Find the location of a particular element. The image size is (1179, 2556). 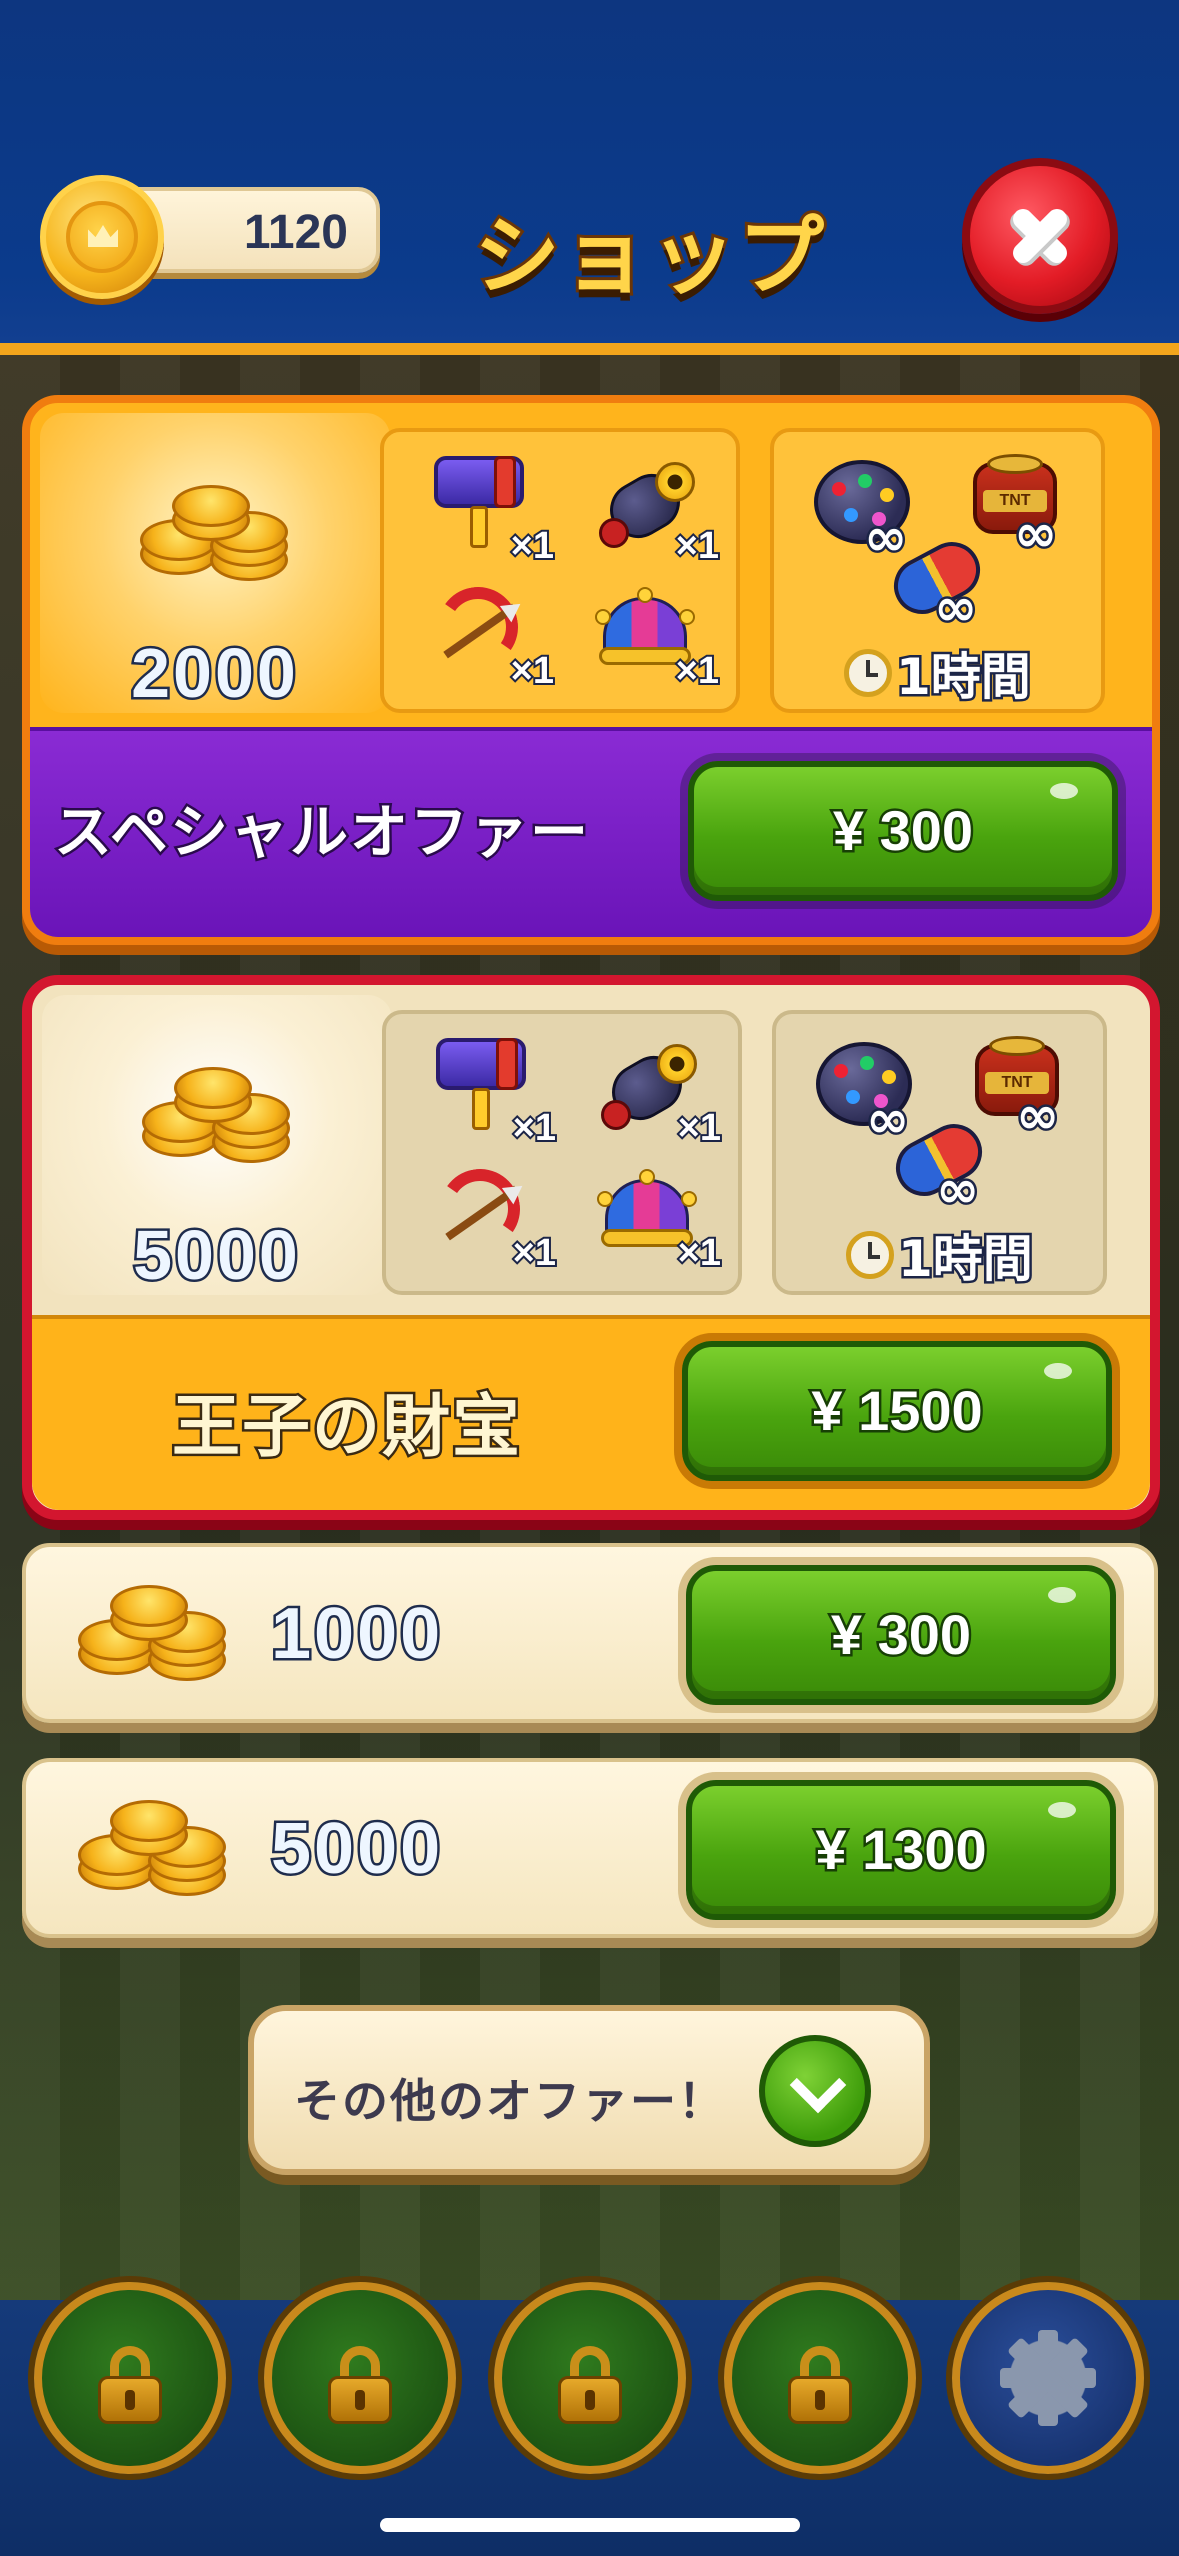

chevron-down-icon is located at coordinates (815, 2091).